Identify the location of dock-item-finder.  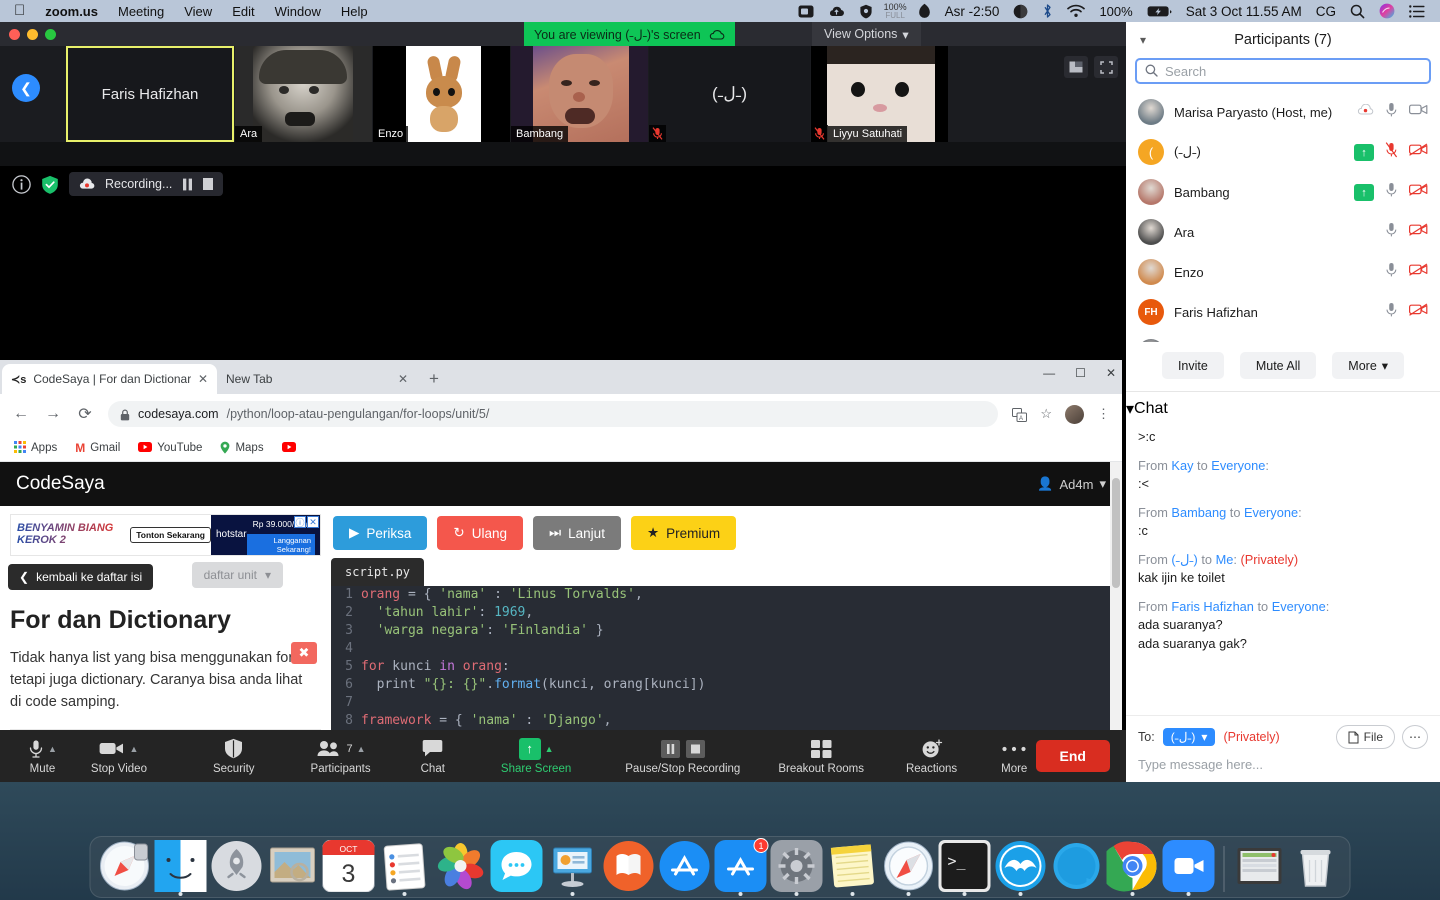
(180, 868).